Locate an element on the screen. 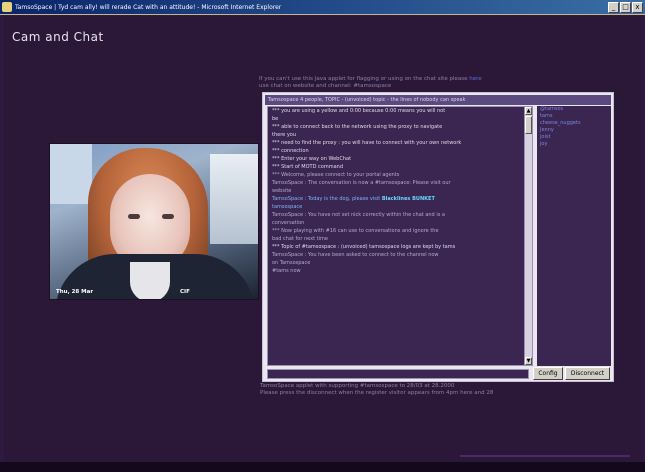 The height and width of the screenshot is (472, 645). bottom-strip is located at coordinates (322, 467).